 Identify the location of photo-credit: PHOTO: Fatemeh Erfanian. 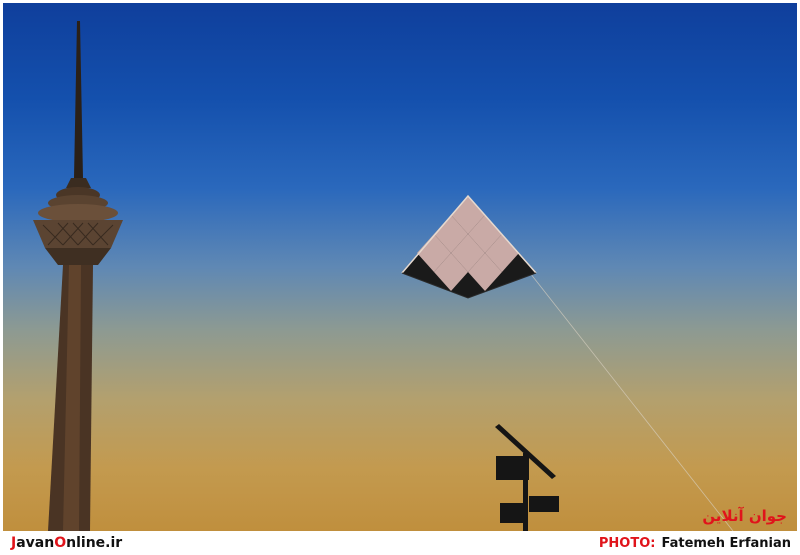
(698, 543).